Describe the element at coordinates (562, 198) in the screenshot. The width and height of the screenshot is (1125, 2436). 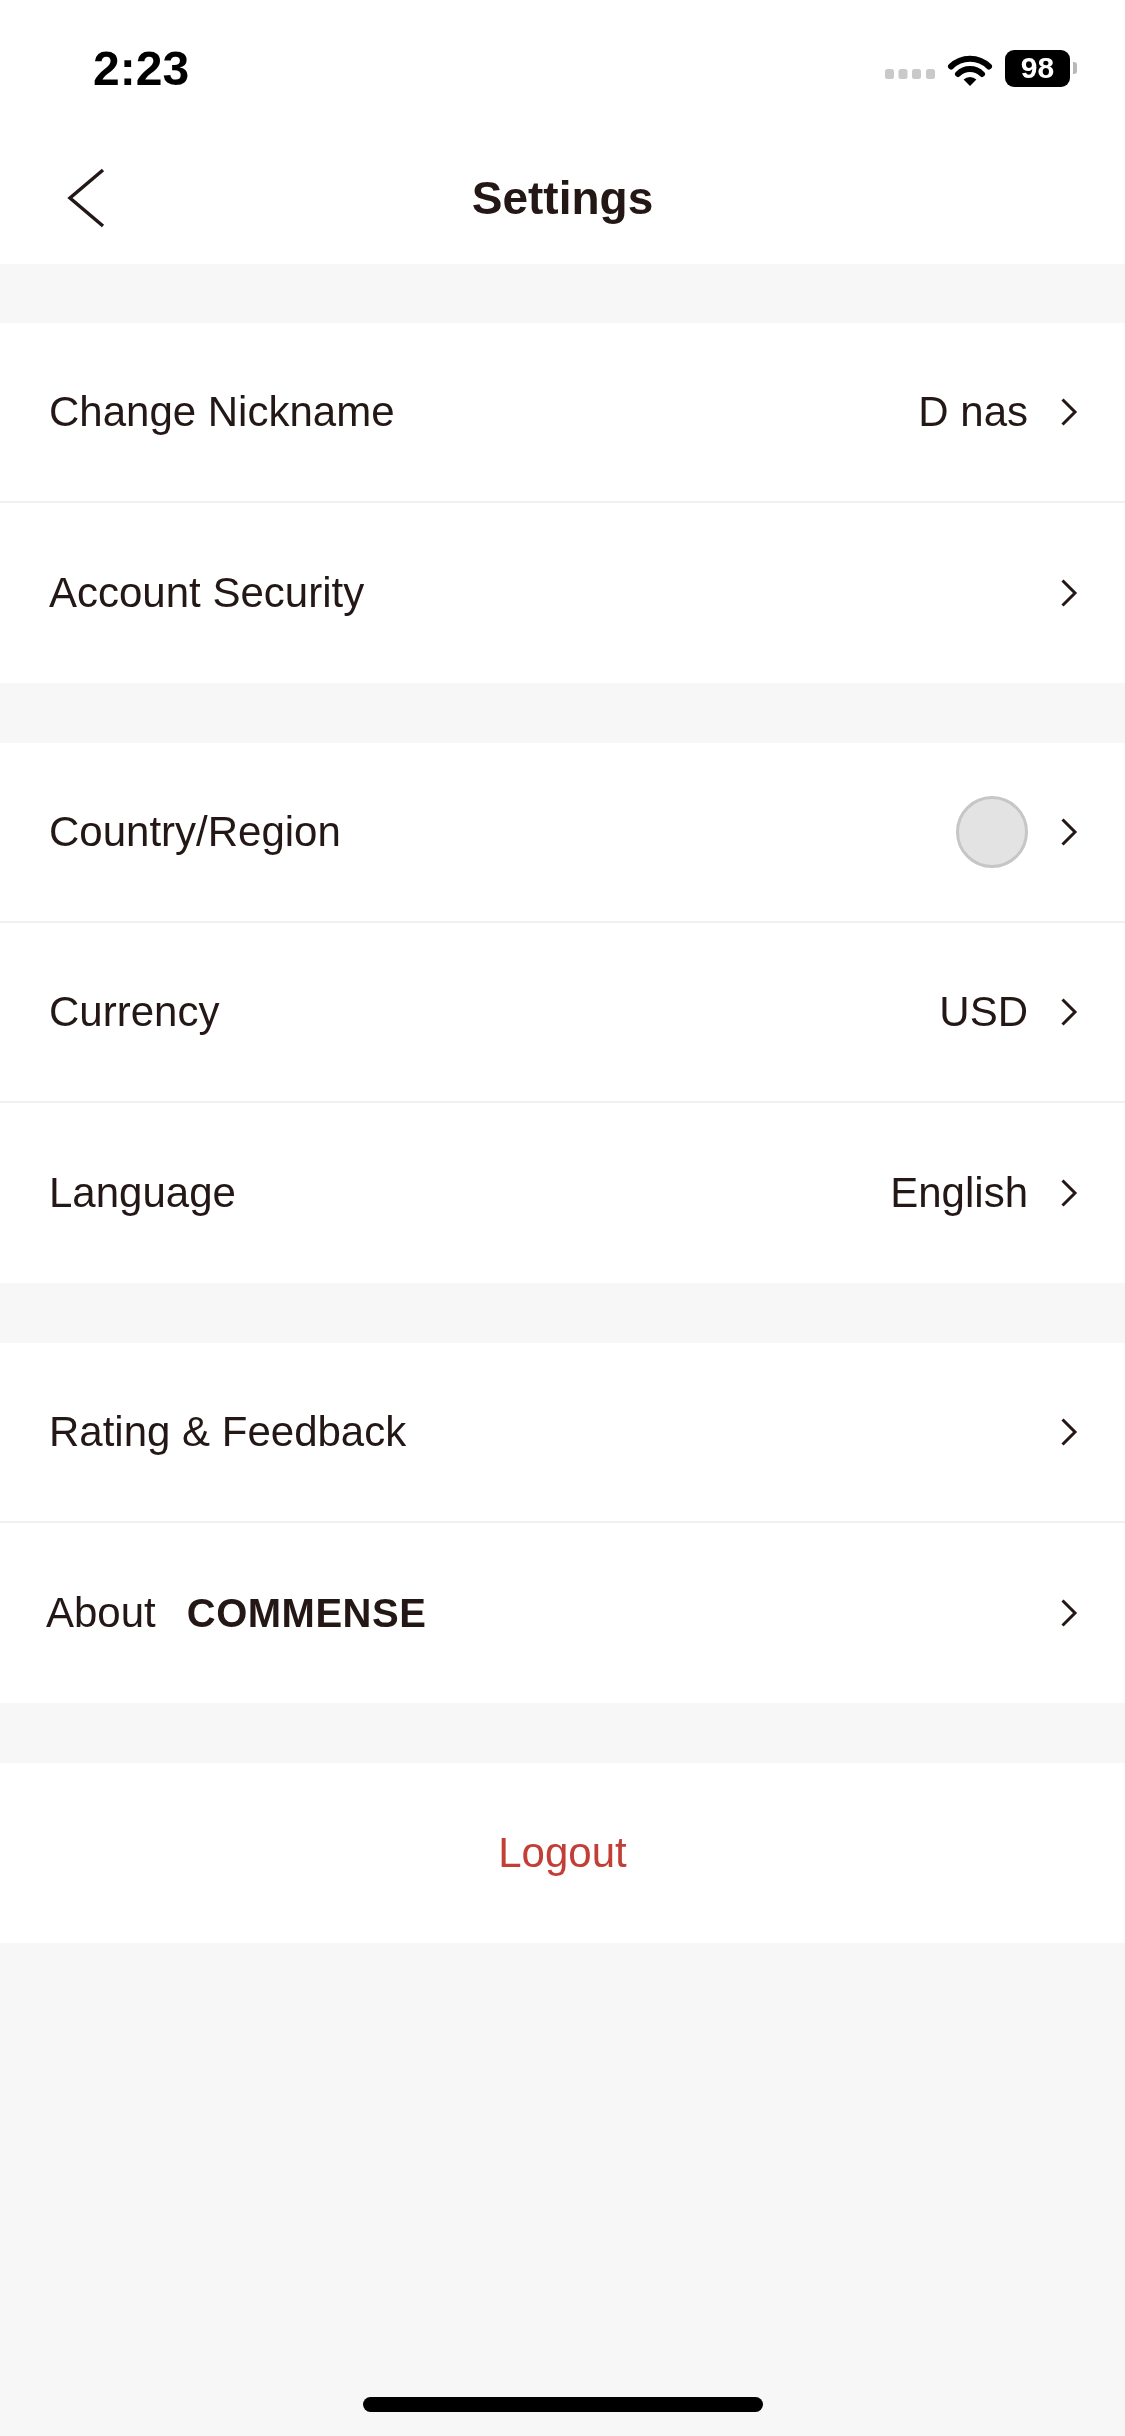
I see `page-title: Settings` at that location.